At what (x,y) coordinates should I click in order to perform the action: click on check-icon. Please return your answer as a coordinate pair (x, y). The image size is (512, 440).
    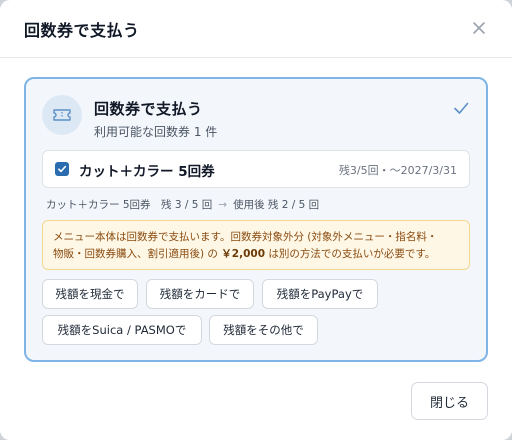
    Looking at the image, I should click on (461, 108).